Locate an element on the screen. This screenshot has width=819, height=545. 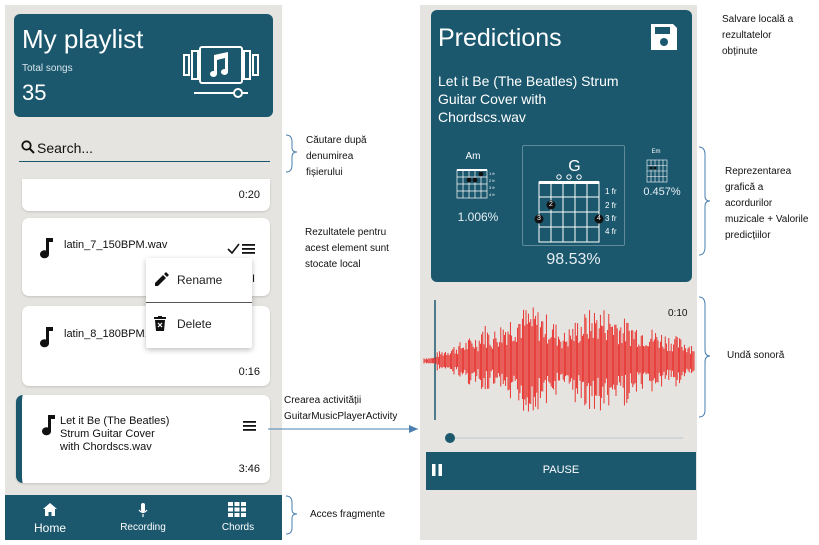
annotation-line: grafică a is located at coordinates (744, 187).